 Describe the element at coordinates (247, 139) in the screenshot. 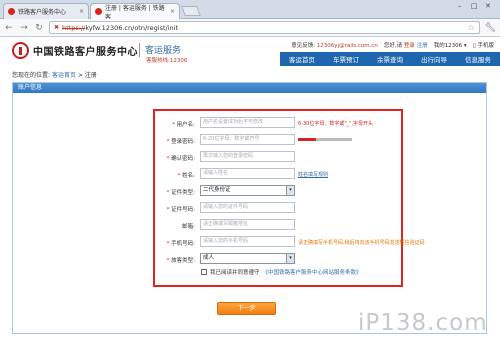

I see `password-input: 6-20位字母、数字或符号` at that location.